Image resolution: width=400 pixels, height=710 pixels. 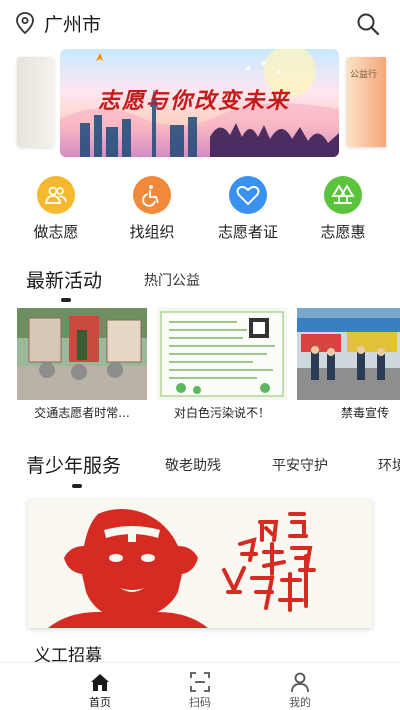 I want to click on nav-label: 扫码, so click(x=200, y=702).